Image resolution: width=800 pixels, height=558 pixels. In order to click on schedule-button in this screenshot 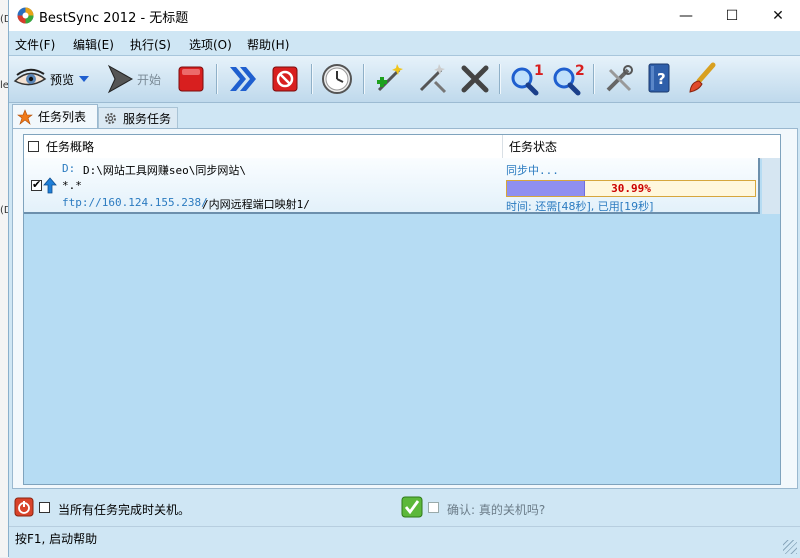, I will do `click(337, 79)`.